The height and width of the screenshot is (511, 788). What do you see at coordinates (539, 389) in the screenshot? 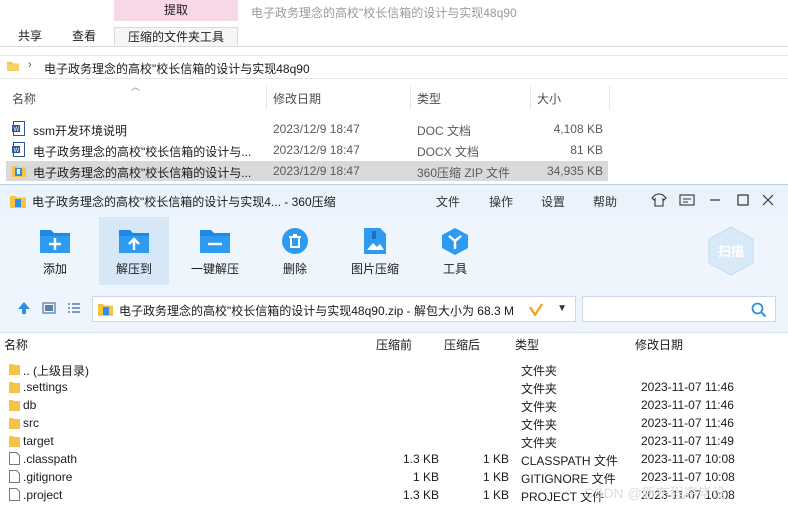
I see `archive-item-type: 文件夹` at bounding box center [539, 389].